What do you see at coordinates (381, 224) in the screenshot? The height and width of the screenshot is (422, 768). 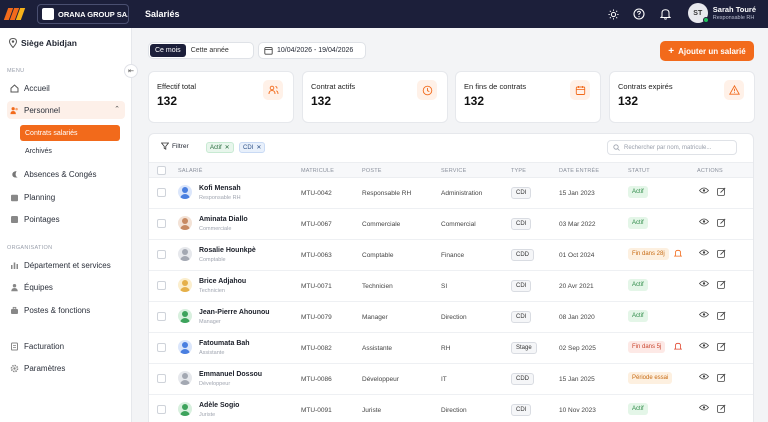 I see `poste-cell: Commerciale` at bounding box center [381, 224].